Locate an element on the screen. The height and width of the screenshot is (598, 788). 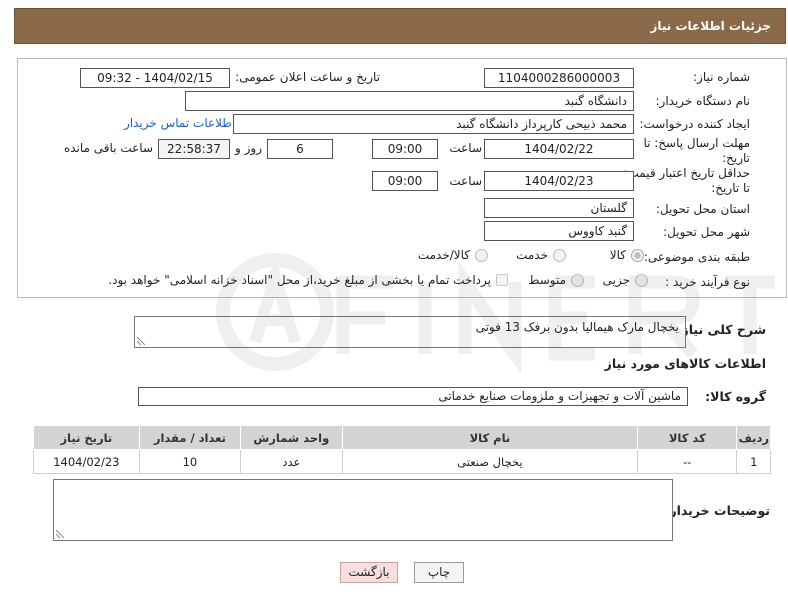
price-validity-time-label: ساعت is located at coordinates (465, 181).